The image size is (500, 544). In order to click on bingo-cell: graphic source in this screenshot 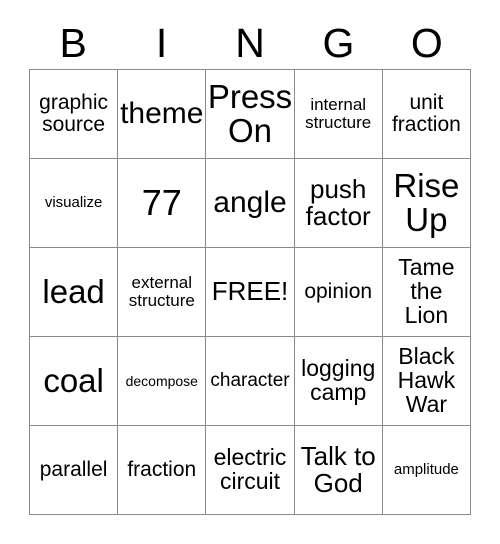, I will do `click(74, 114)`.